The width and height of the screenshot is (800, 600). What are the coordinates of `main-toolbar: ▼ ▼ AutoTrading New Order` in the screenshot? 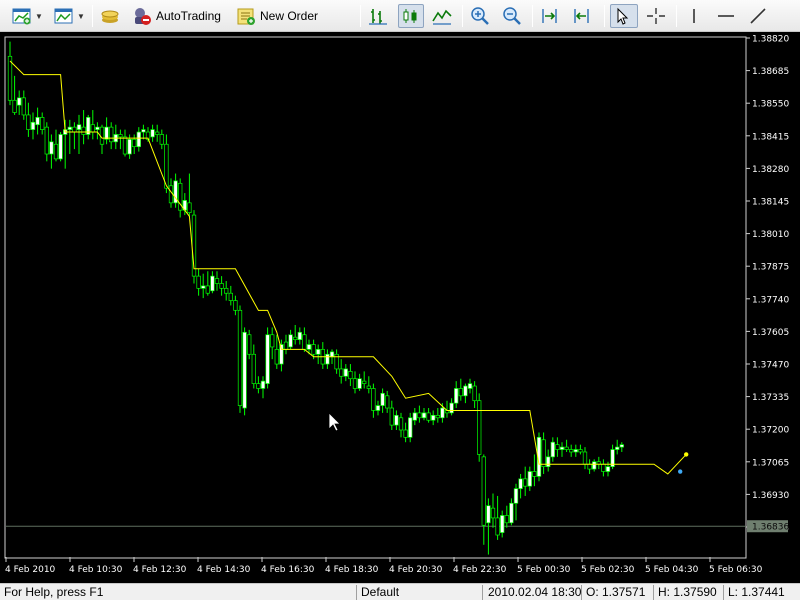 It's located at (400, 16).